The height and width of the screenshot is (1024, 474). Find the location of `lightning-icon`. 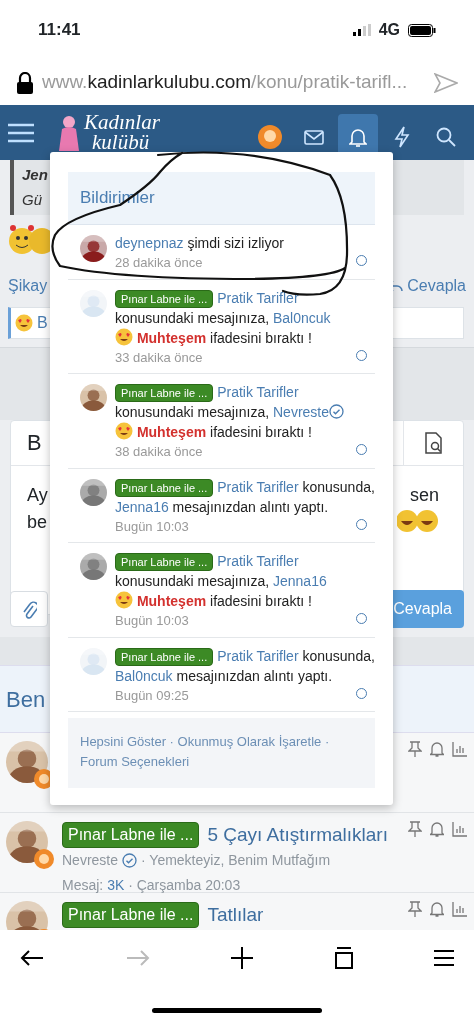

lightning-icon is located at coordinates (402, 137).